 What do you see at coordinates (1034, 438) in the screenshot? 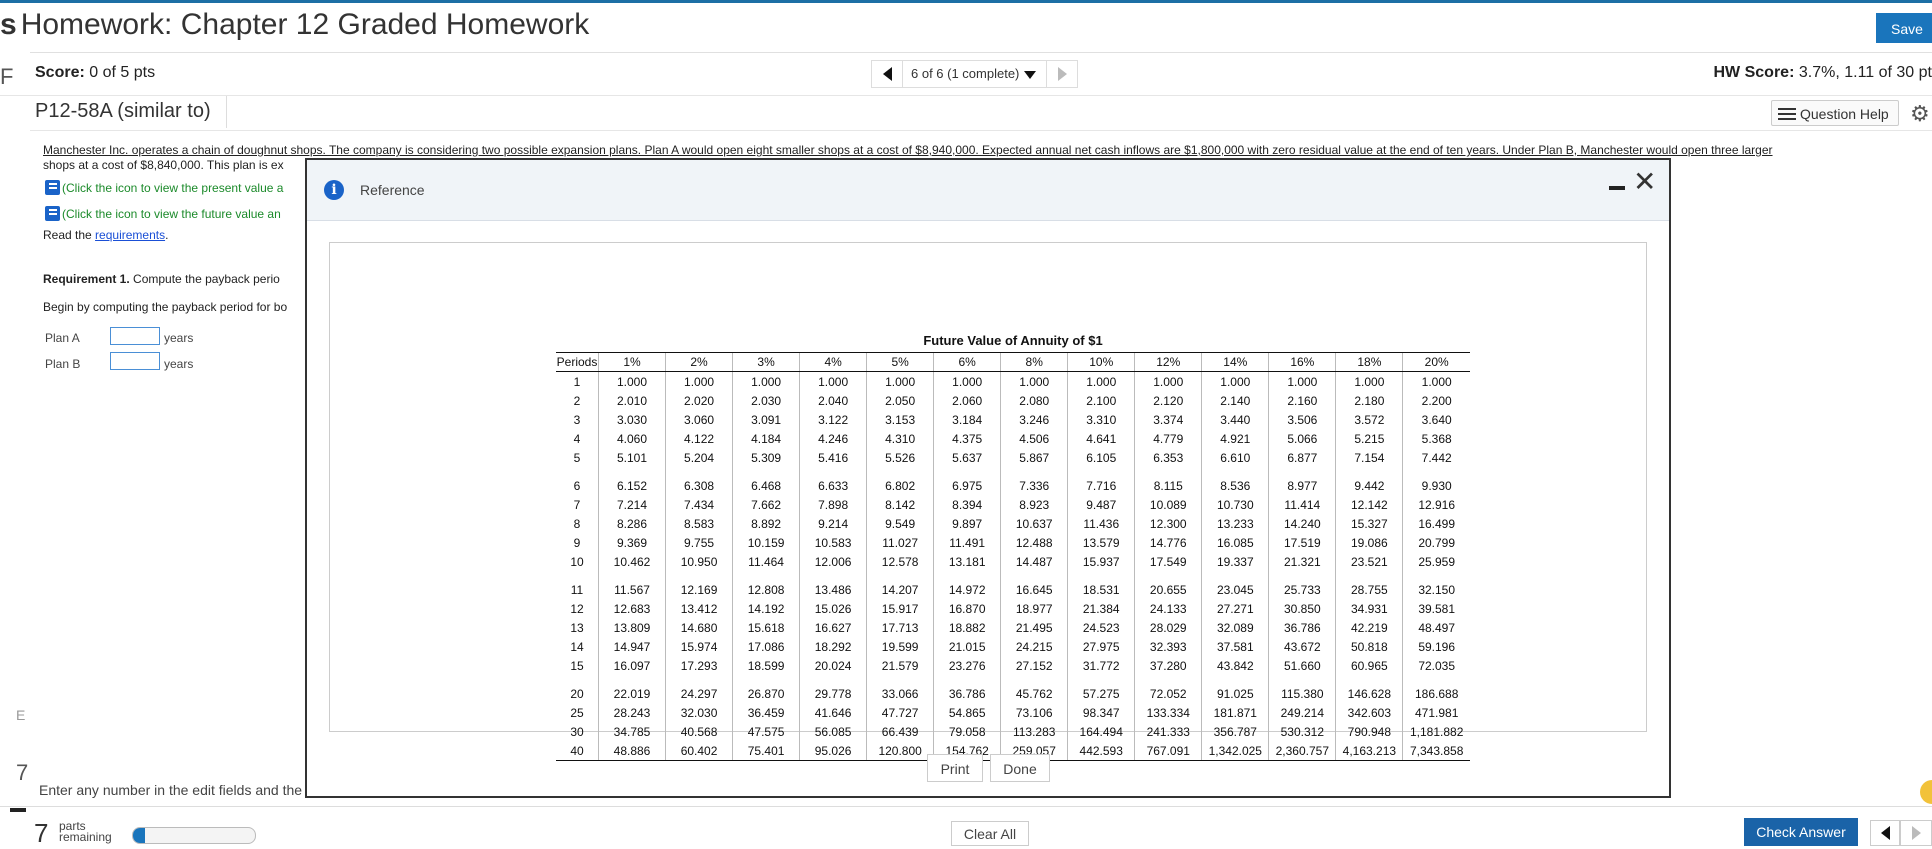
I see `table-value-cell: 4.506` at bounding box center [1034, 438].